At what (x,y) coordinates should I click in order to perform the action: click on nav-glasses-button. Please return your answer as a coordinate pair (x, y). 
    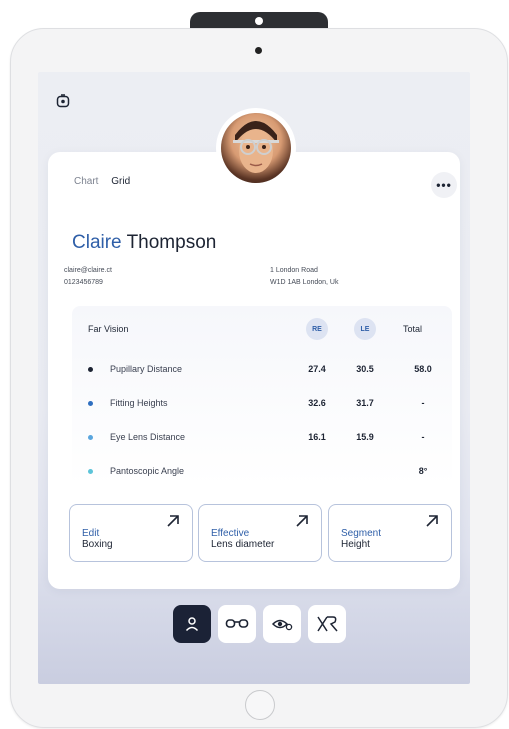
    Looking at the image, I should click on (237, 624).